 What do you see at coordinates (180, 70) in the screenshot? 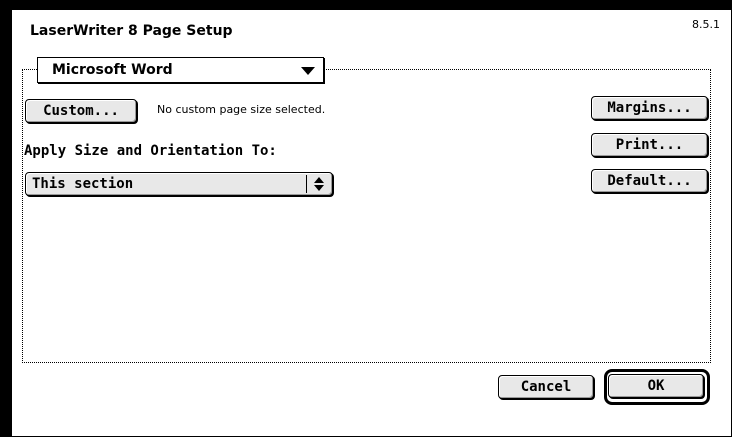
I see `app-panel-popup: Microsoft Word` at bounding box center [180, 70].